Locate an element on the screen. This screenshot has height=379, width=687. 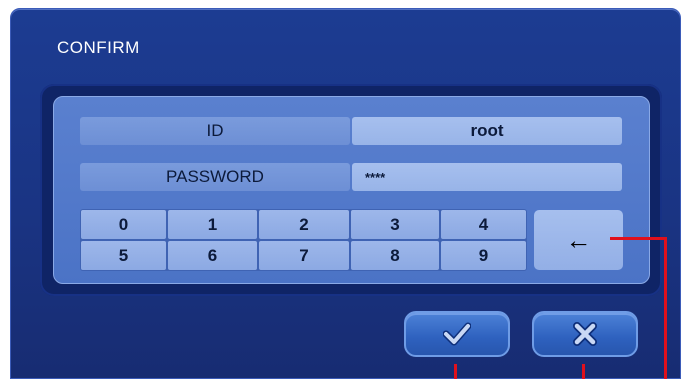
annotation-line-confirm is located at coordinates (455, 371).